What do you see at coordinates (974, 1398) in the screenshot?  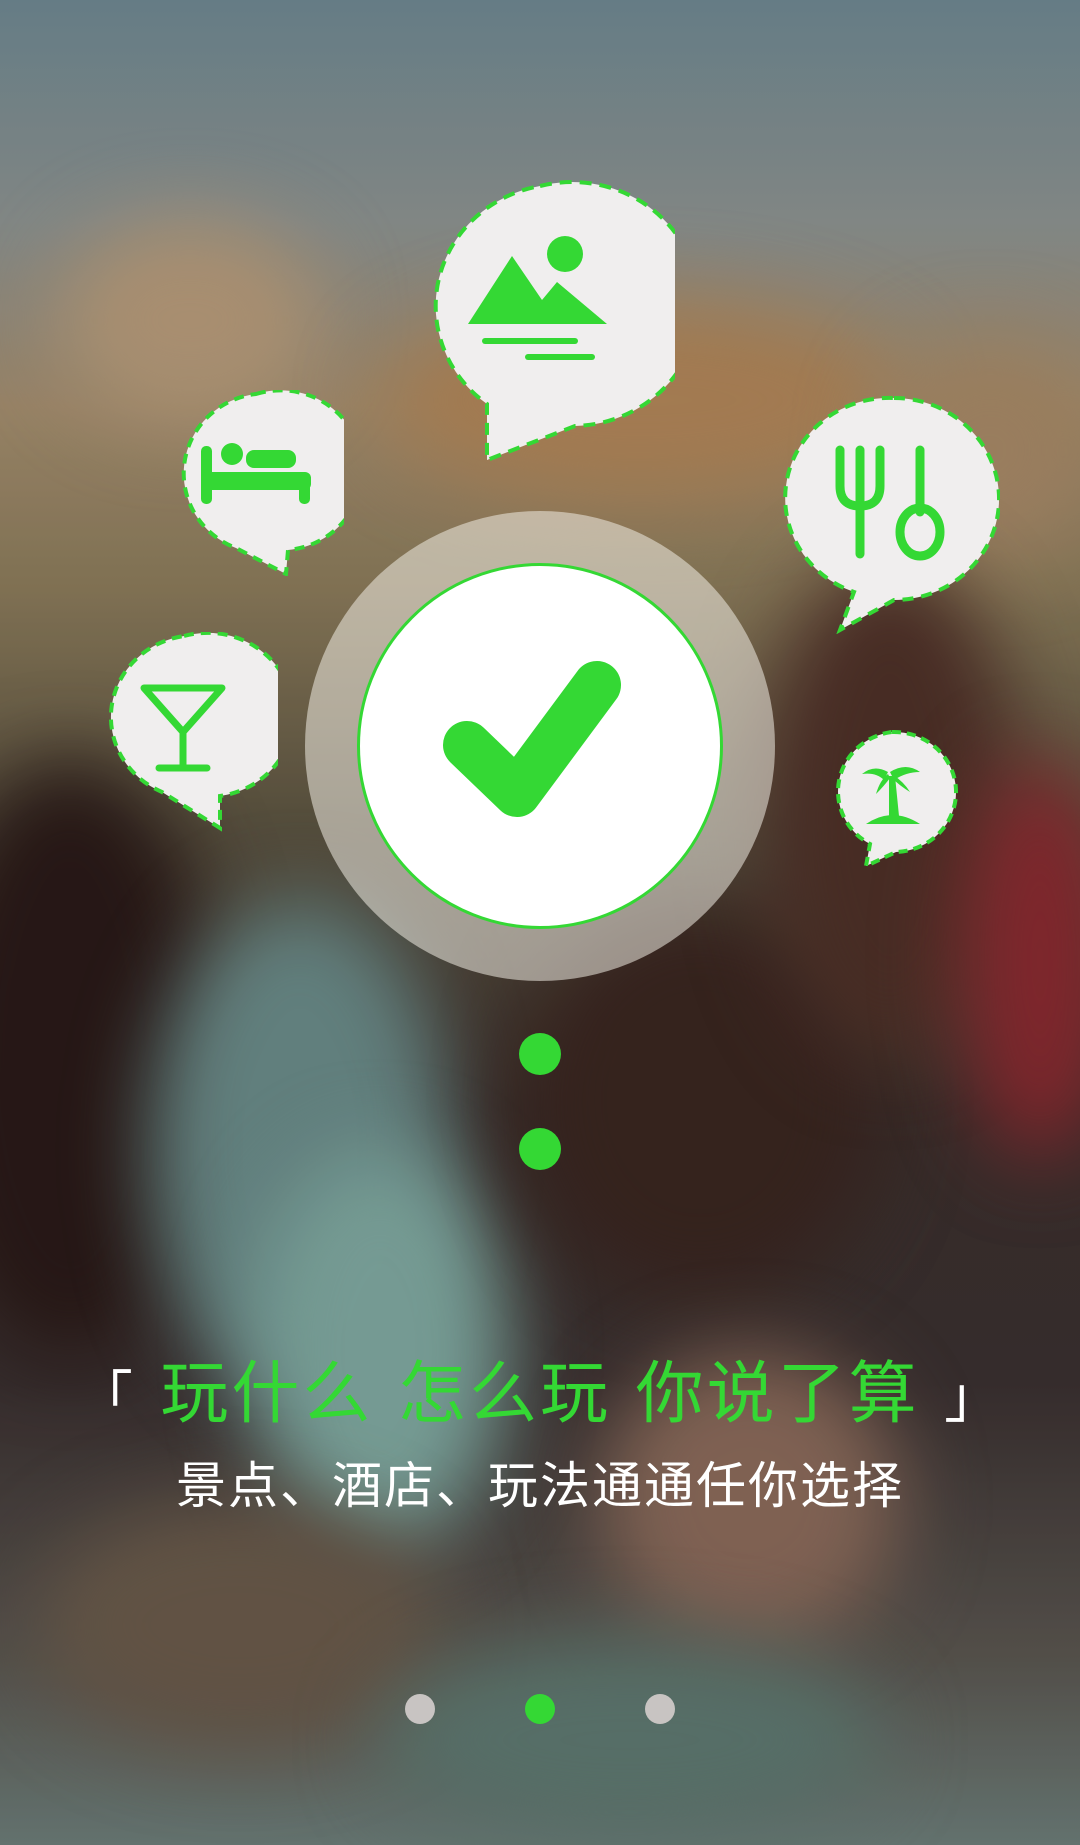 I see `close-bracket: 」` at bounding box center [974, 1398].